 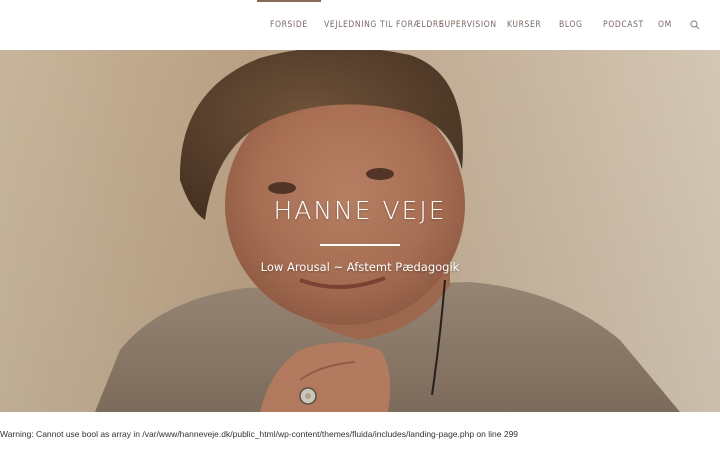 I want to click on nav-item-supervision: SUPERVISION, so click(x=468, y=25).